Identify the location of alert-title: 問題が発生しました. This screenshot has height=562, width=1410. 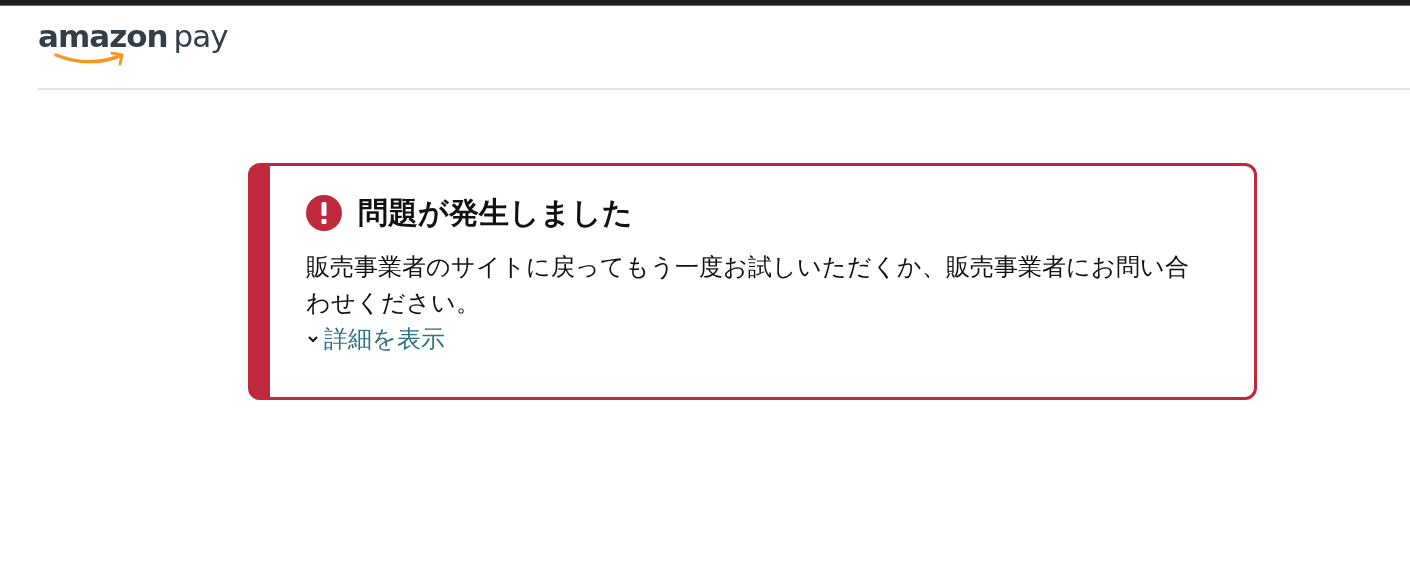
(495, 213).